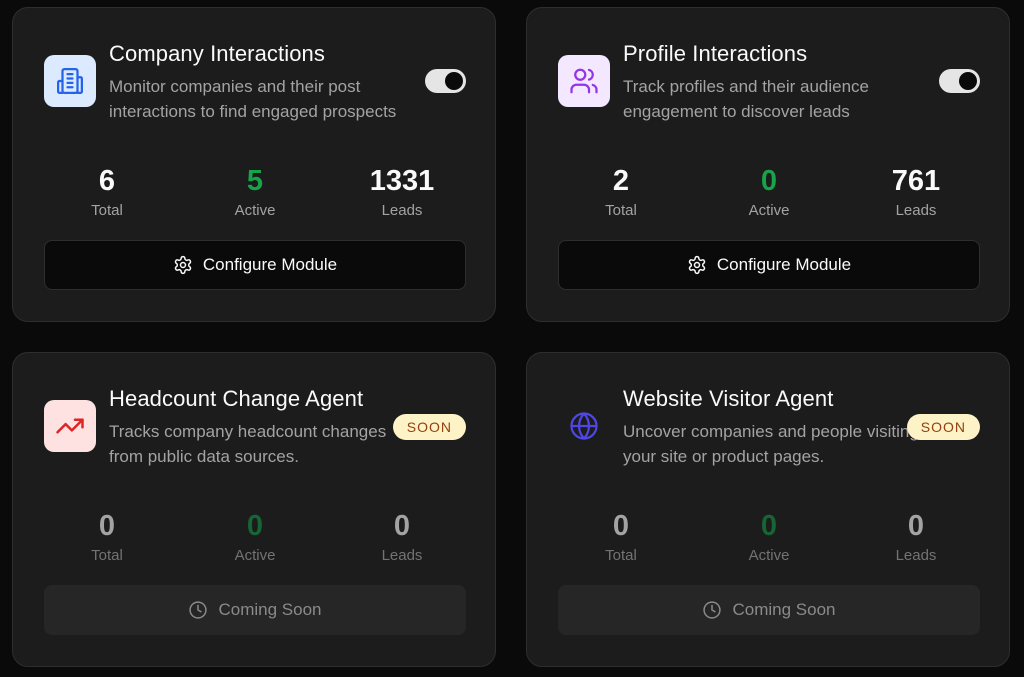 This screenshot has width=1024, height=677. Describe the element at coordinates (715, 53) in the screenshot. I see `module-title: Profile Interactions` at that location.